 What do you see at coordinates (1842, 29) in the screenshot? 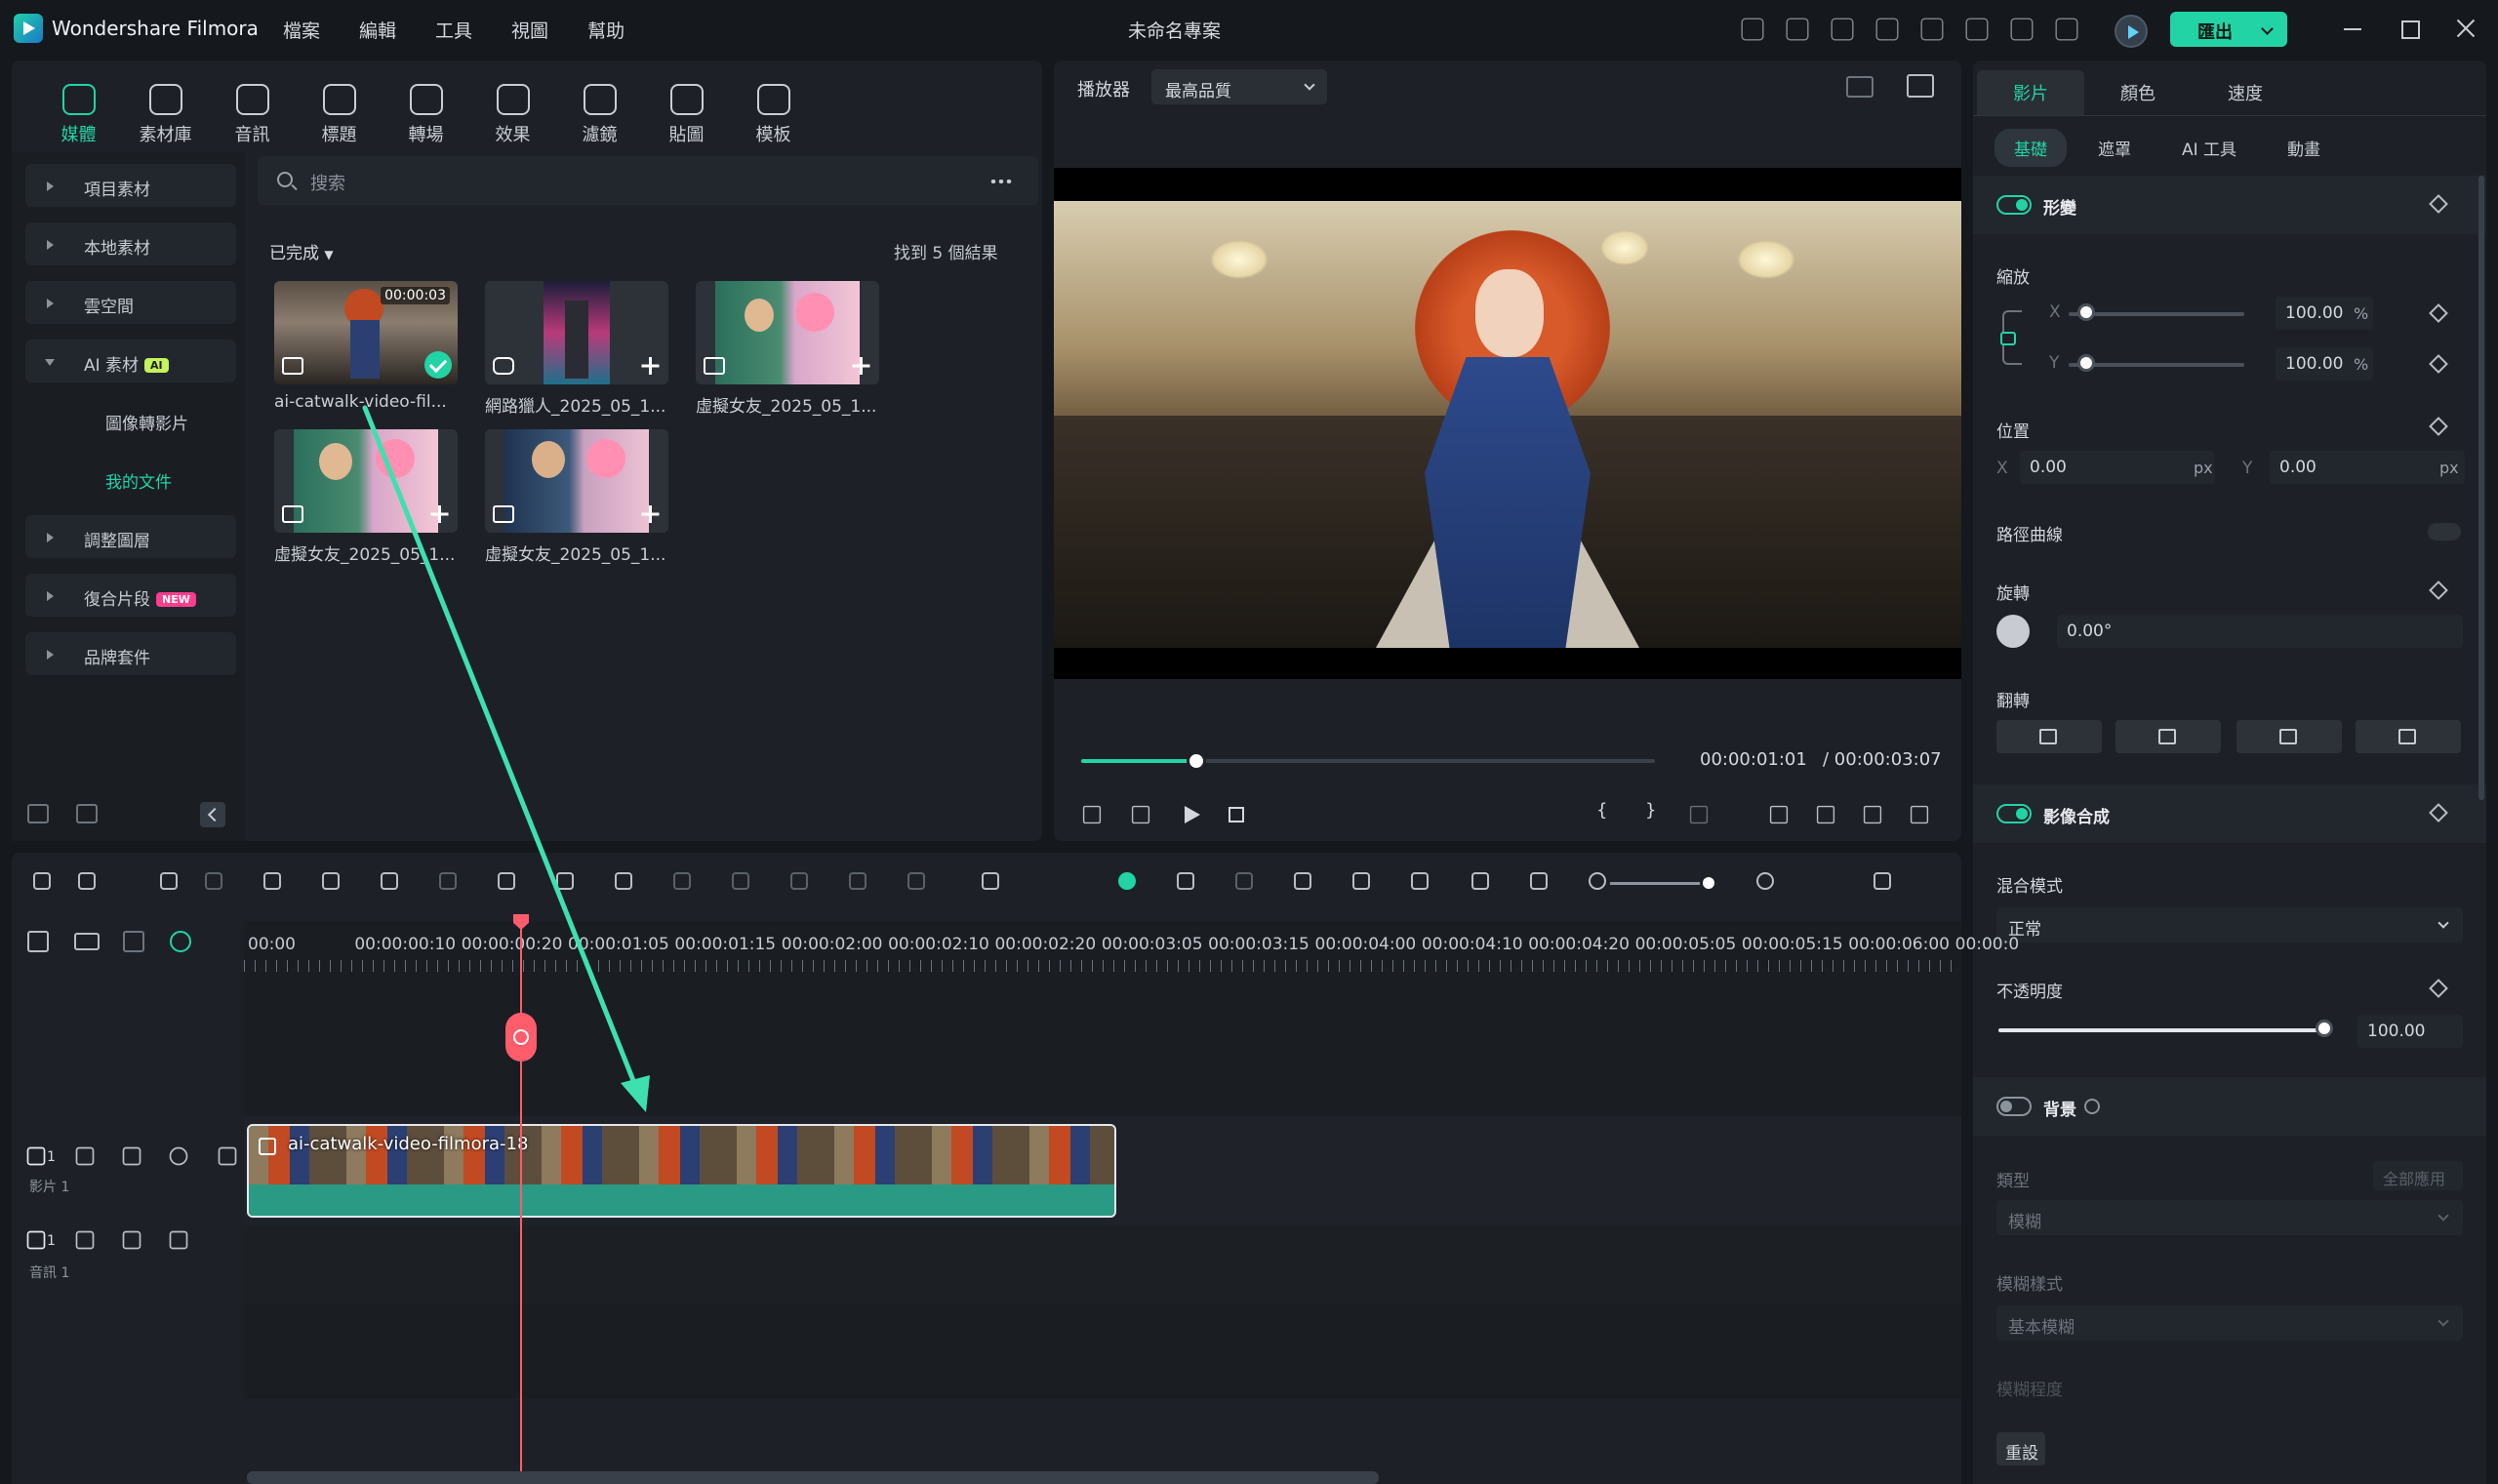
I see `calendar-icon` at bounding box center [1842, 29].